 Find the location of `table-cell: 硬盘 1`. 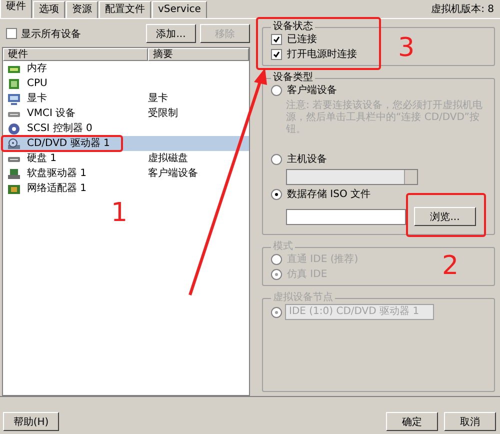

table-cell: 硬盘 1 is located at coordinates (42, 158).